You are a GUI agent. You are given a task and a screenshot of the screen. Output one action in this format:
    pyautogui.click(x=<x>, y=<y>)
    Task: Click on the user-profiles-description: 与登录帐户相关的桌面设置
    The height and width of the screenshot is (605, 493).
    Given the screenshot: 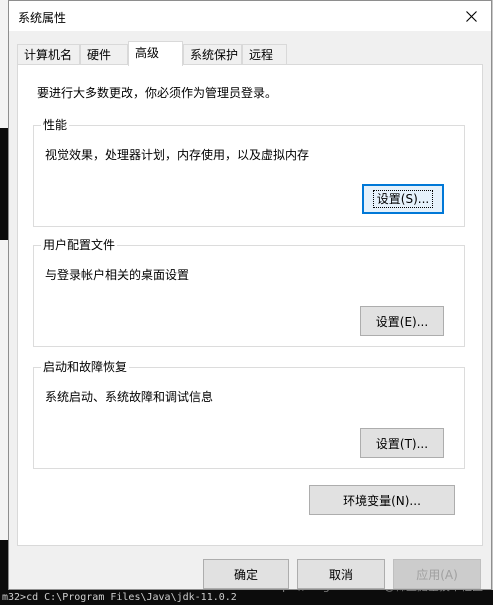 What is the action you would take?
    pyautogui.click(x=117, y=275)
    